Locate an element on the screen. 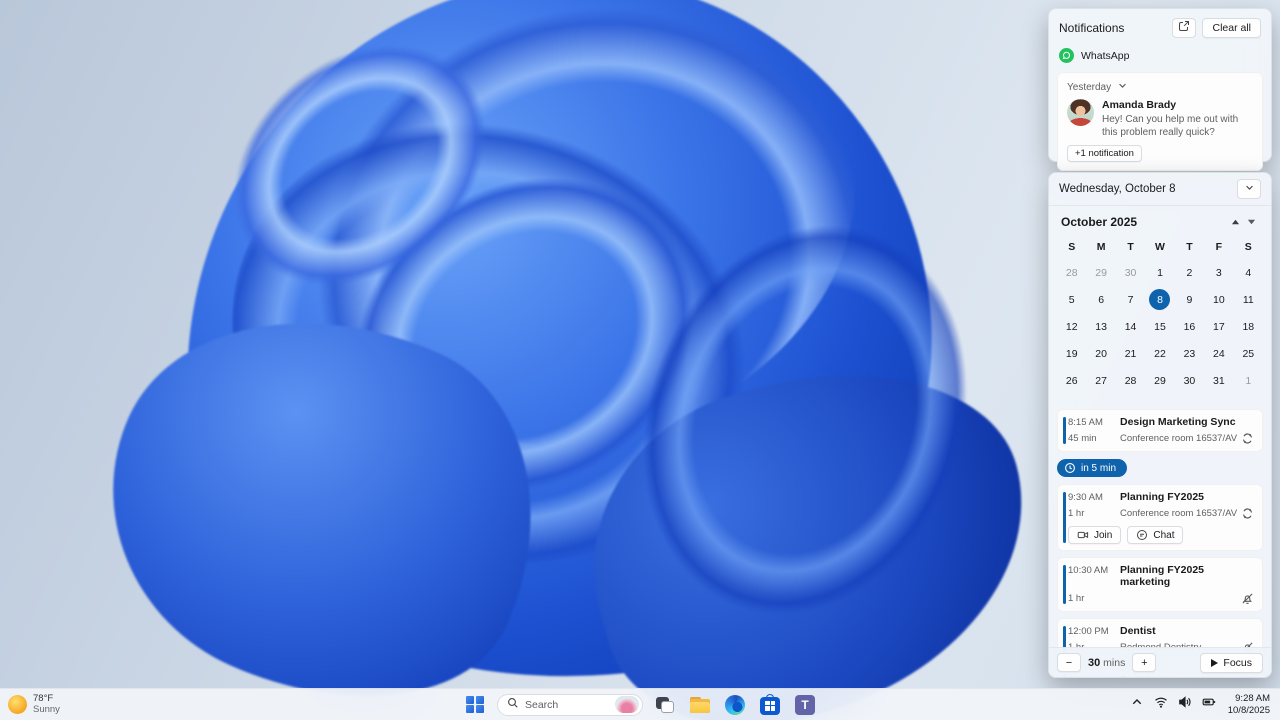 The height and width of the screenshot is (720, 1280). calendar-day: 2 is located at coordinates (1189, 272).